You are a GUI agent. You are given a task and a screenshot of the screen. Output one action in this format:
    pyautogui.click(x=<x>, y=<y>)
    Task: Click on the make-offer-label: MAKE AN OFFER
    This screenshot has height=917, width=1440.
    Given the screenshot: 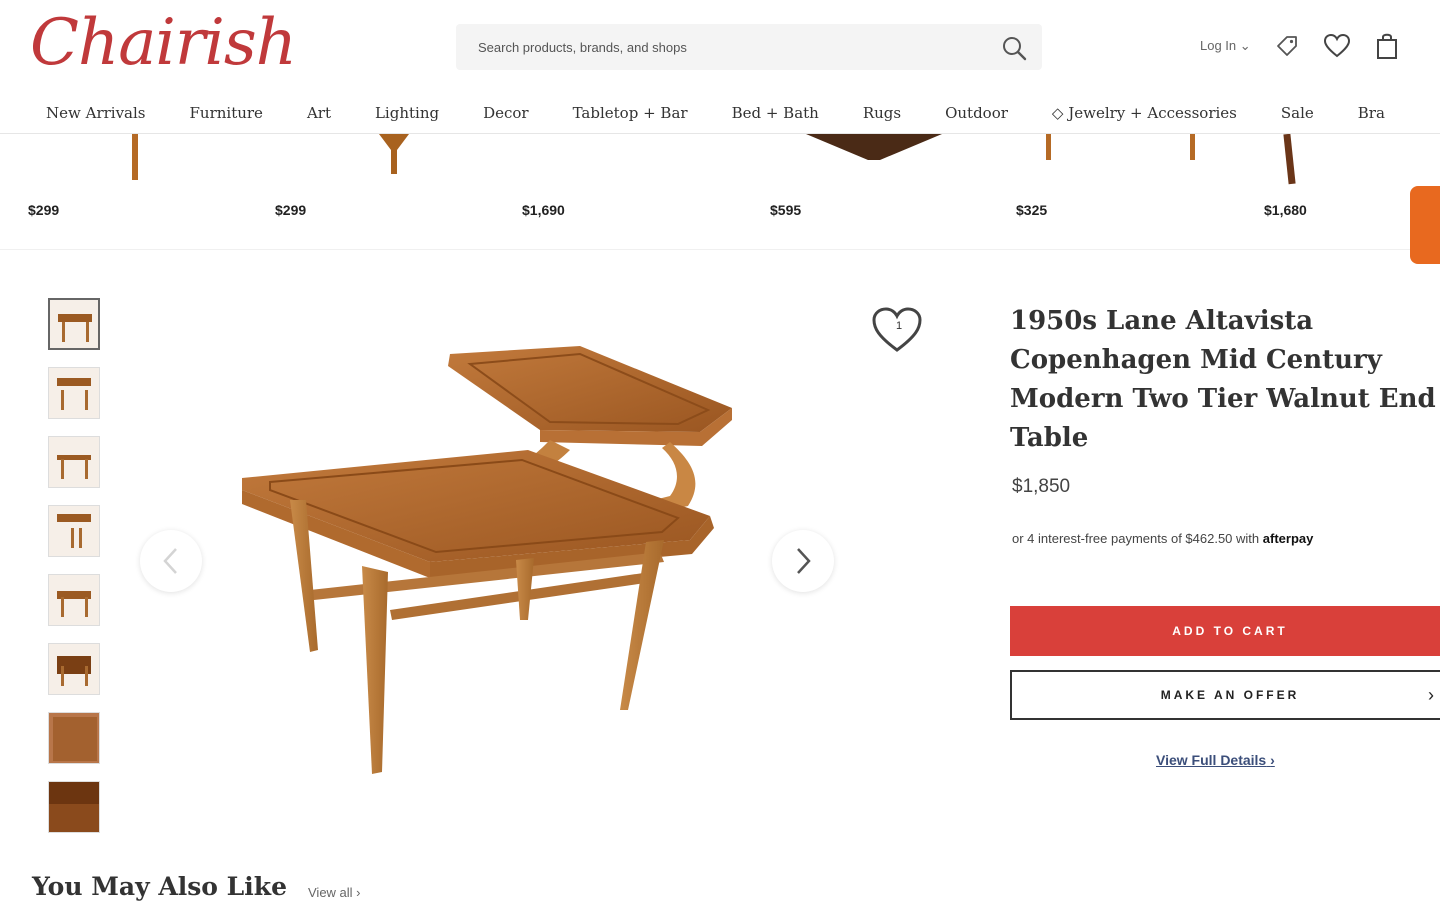 What is the action you would take?
    pyautogui.click(x=1230, y=695)
    